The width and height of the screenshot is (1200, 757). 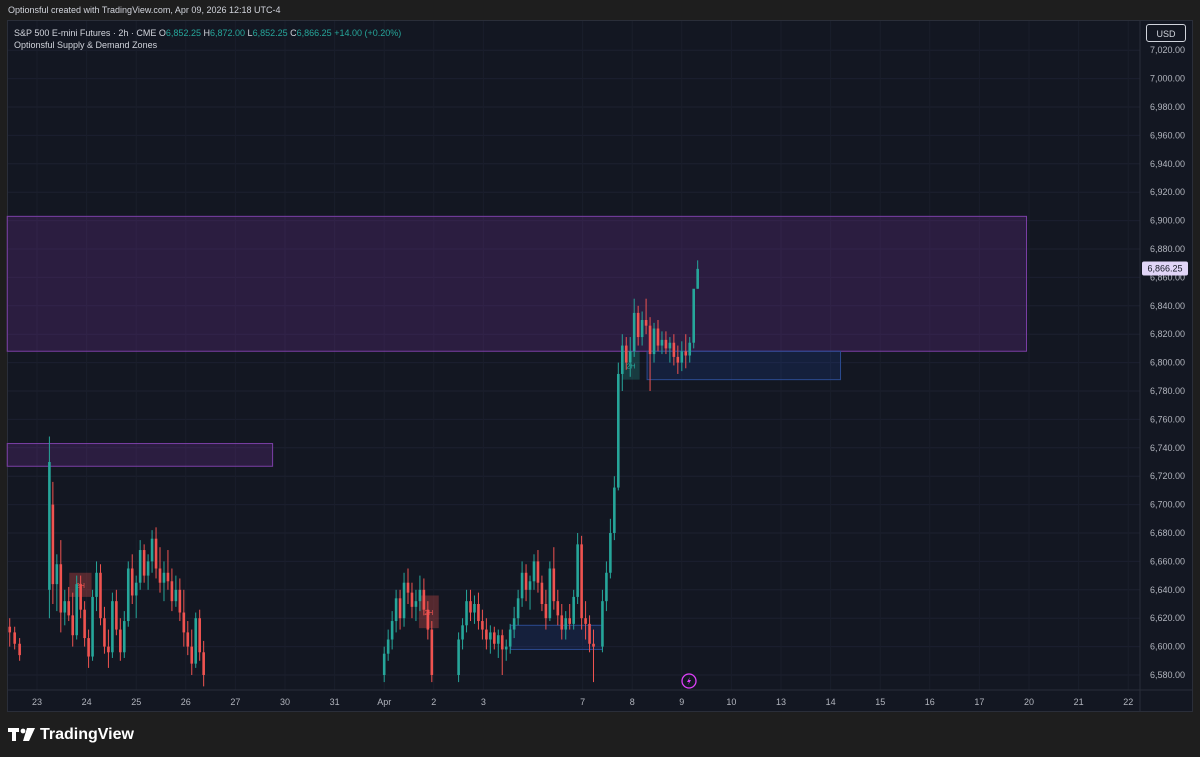 I want to click on low-value: 6,852.25, so click(x=270, y=33).